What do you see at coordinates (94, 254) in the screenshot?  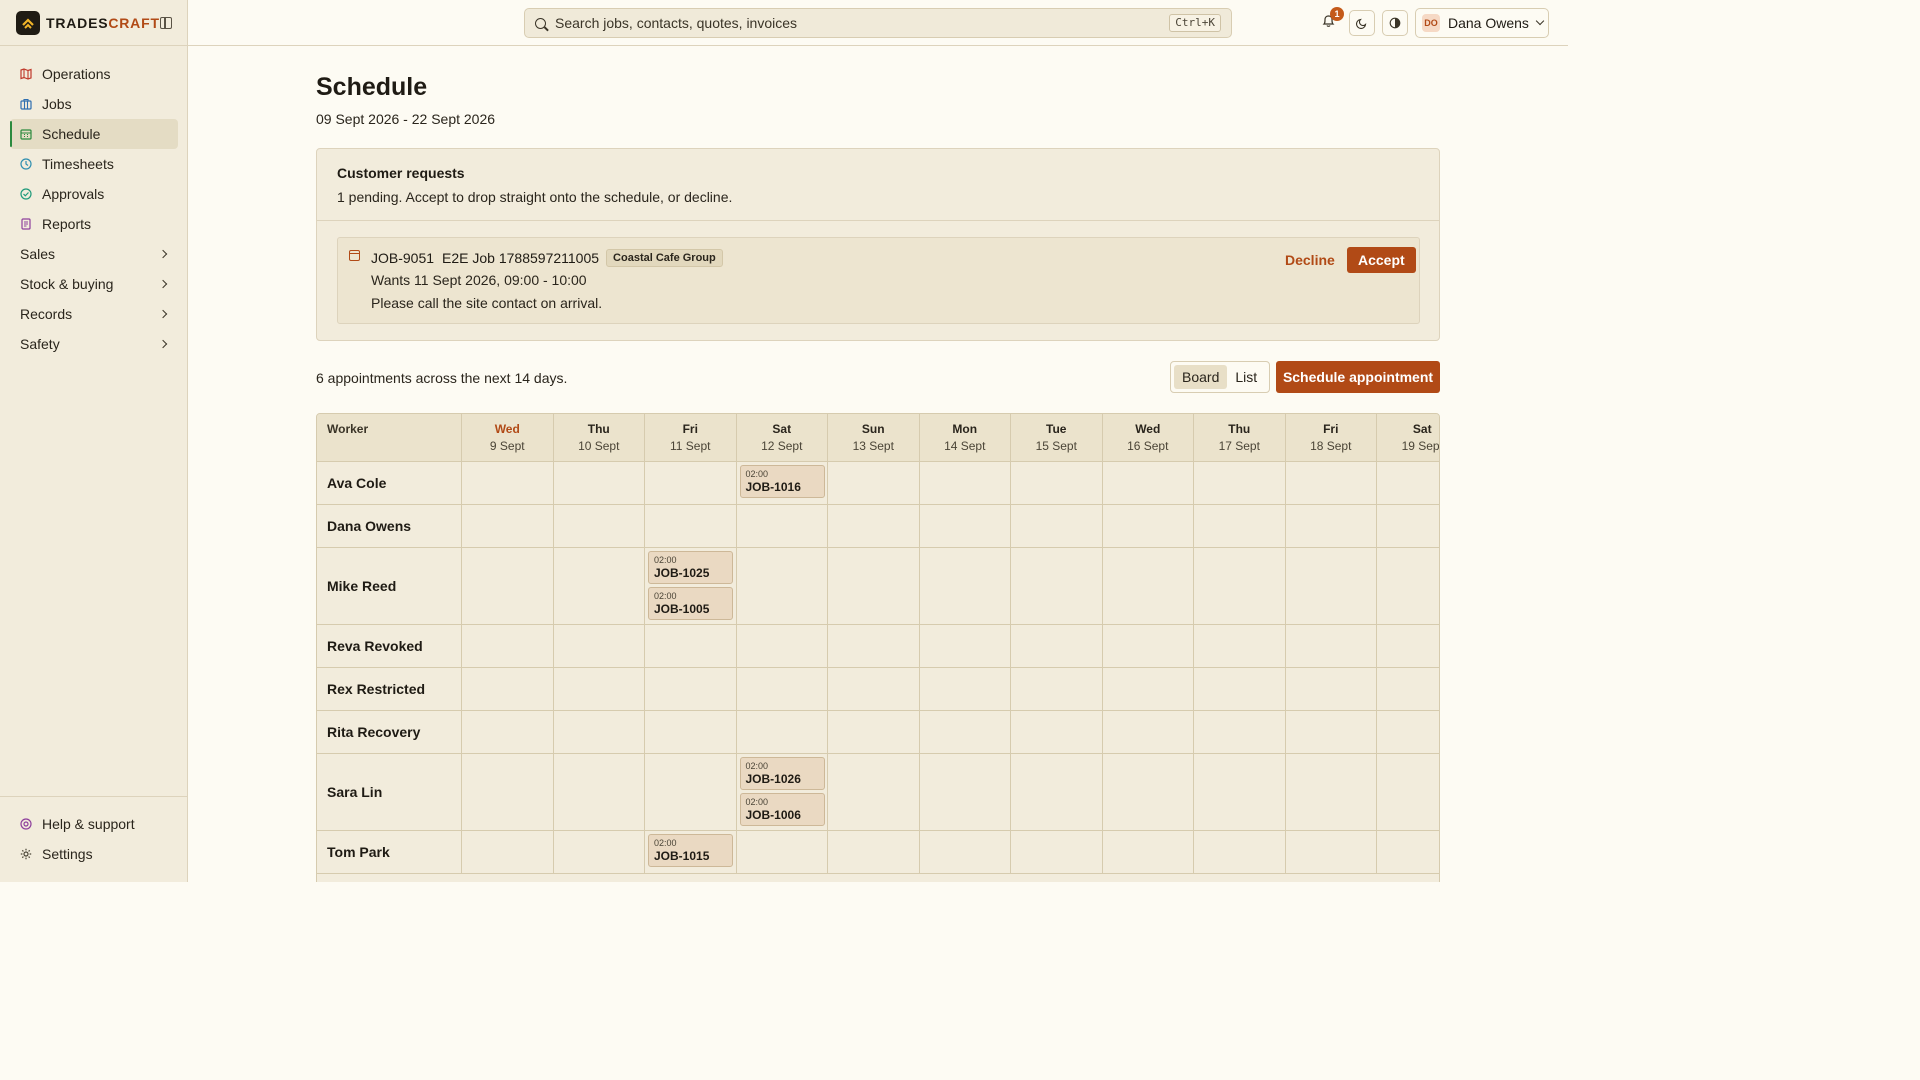 I see `sidebar-group-sales: Sales` at bounding box center [94, 254].